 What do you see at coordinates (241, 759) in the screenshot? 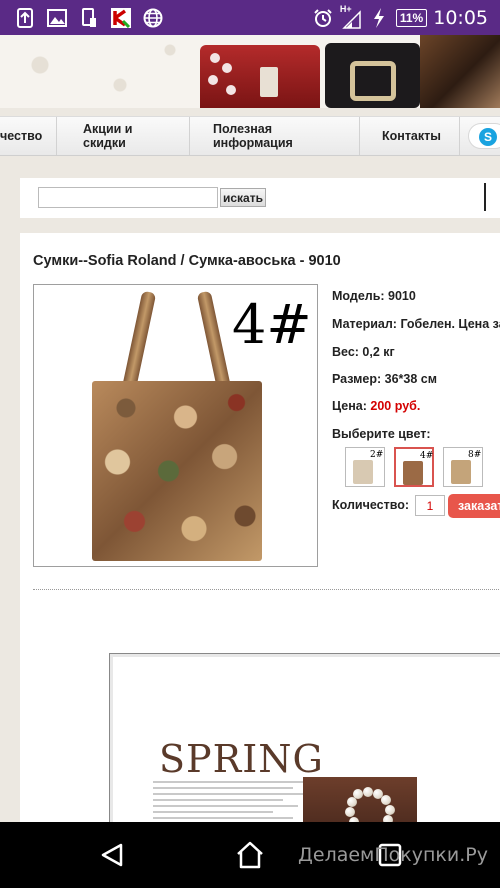
I see `promo-heading: SPRING` at bounding box center [241, 759].